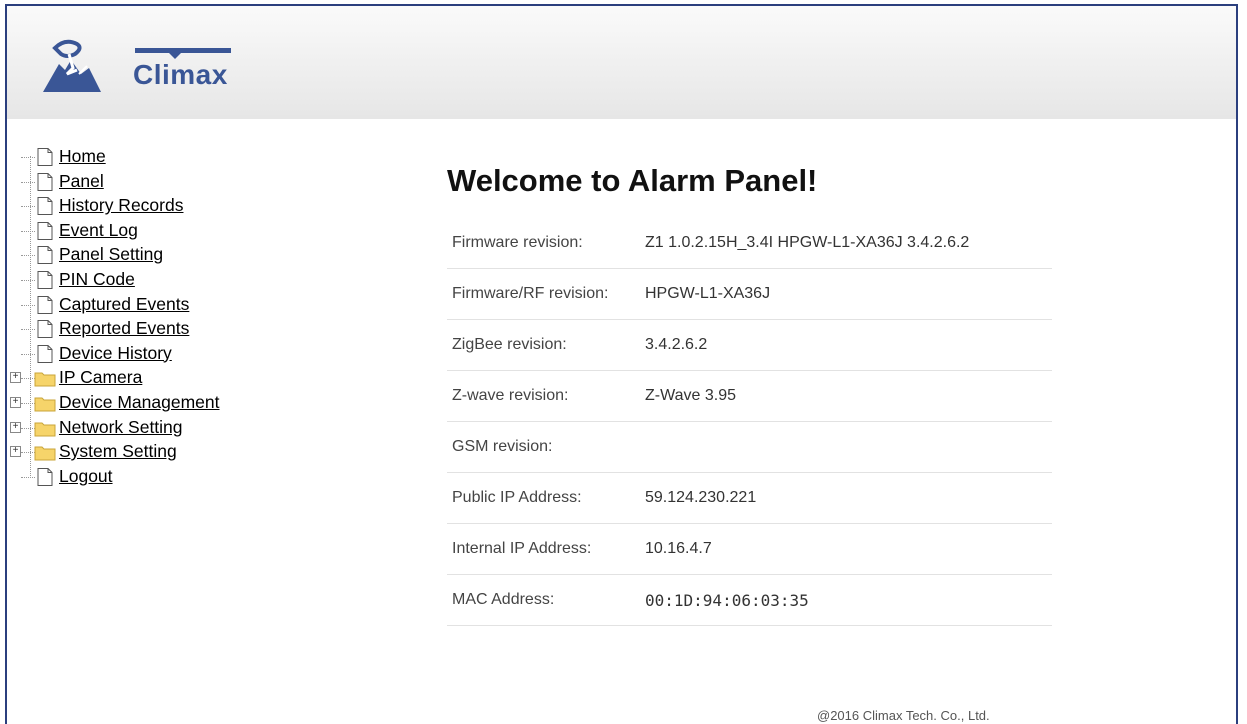  I want to click on sidebar-item-panel-setting: Panel Setting, so click(140, 255).